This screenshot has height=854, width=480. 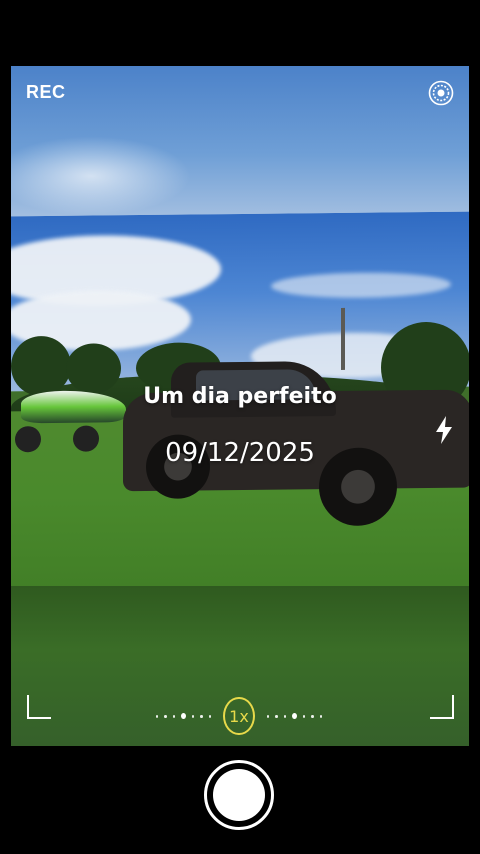 I want to click on zoom-level-button: 1x, so click(x=239, y=716).